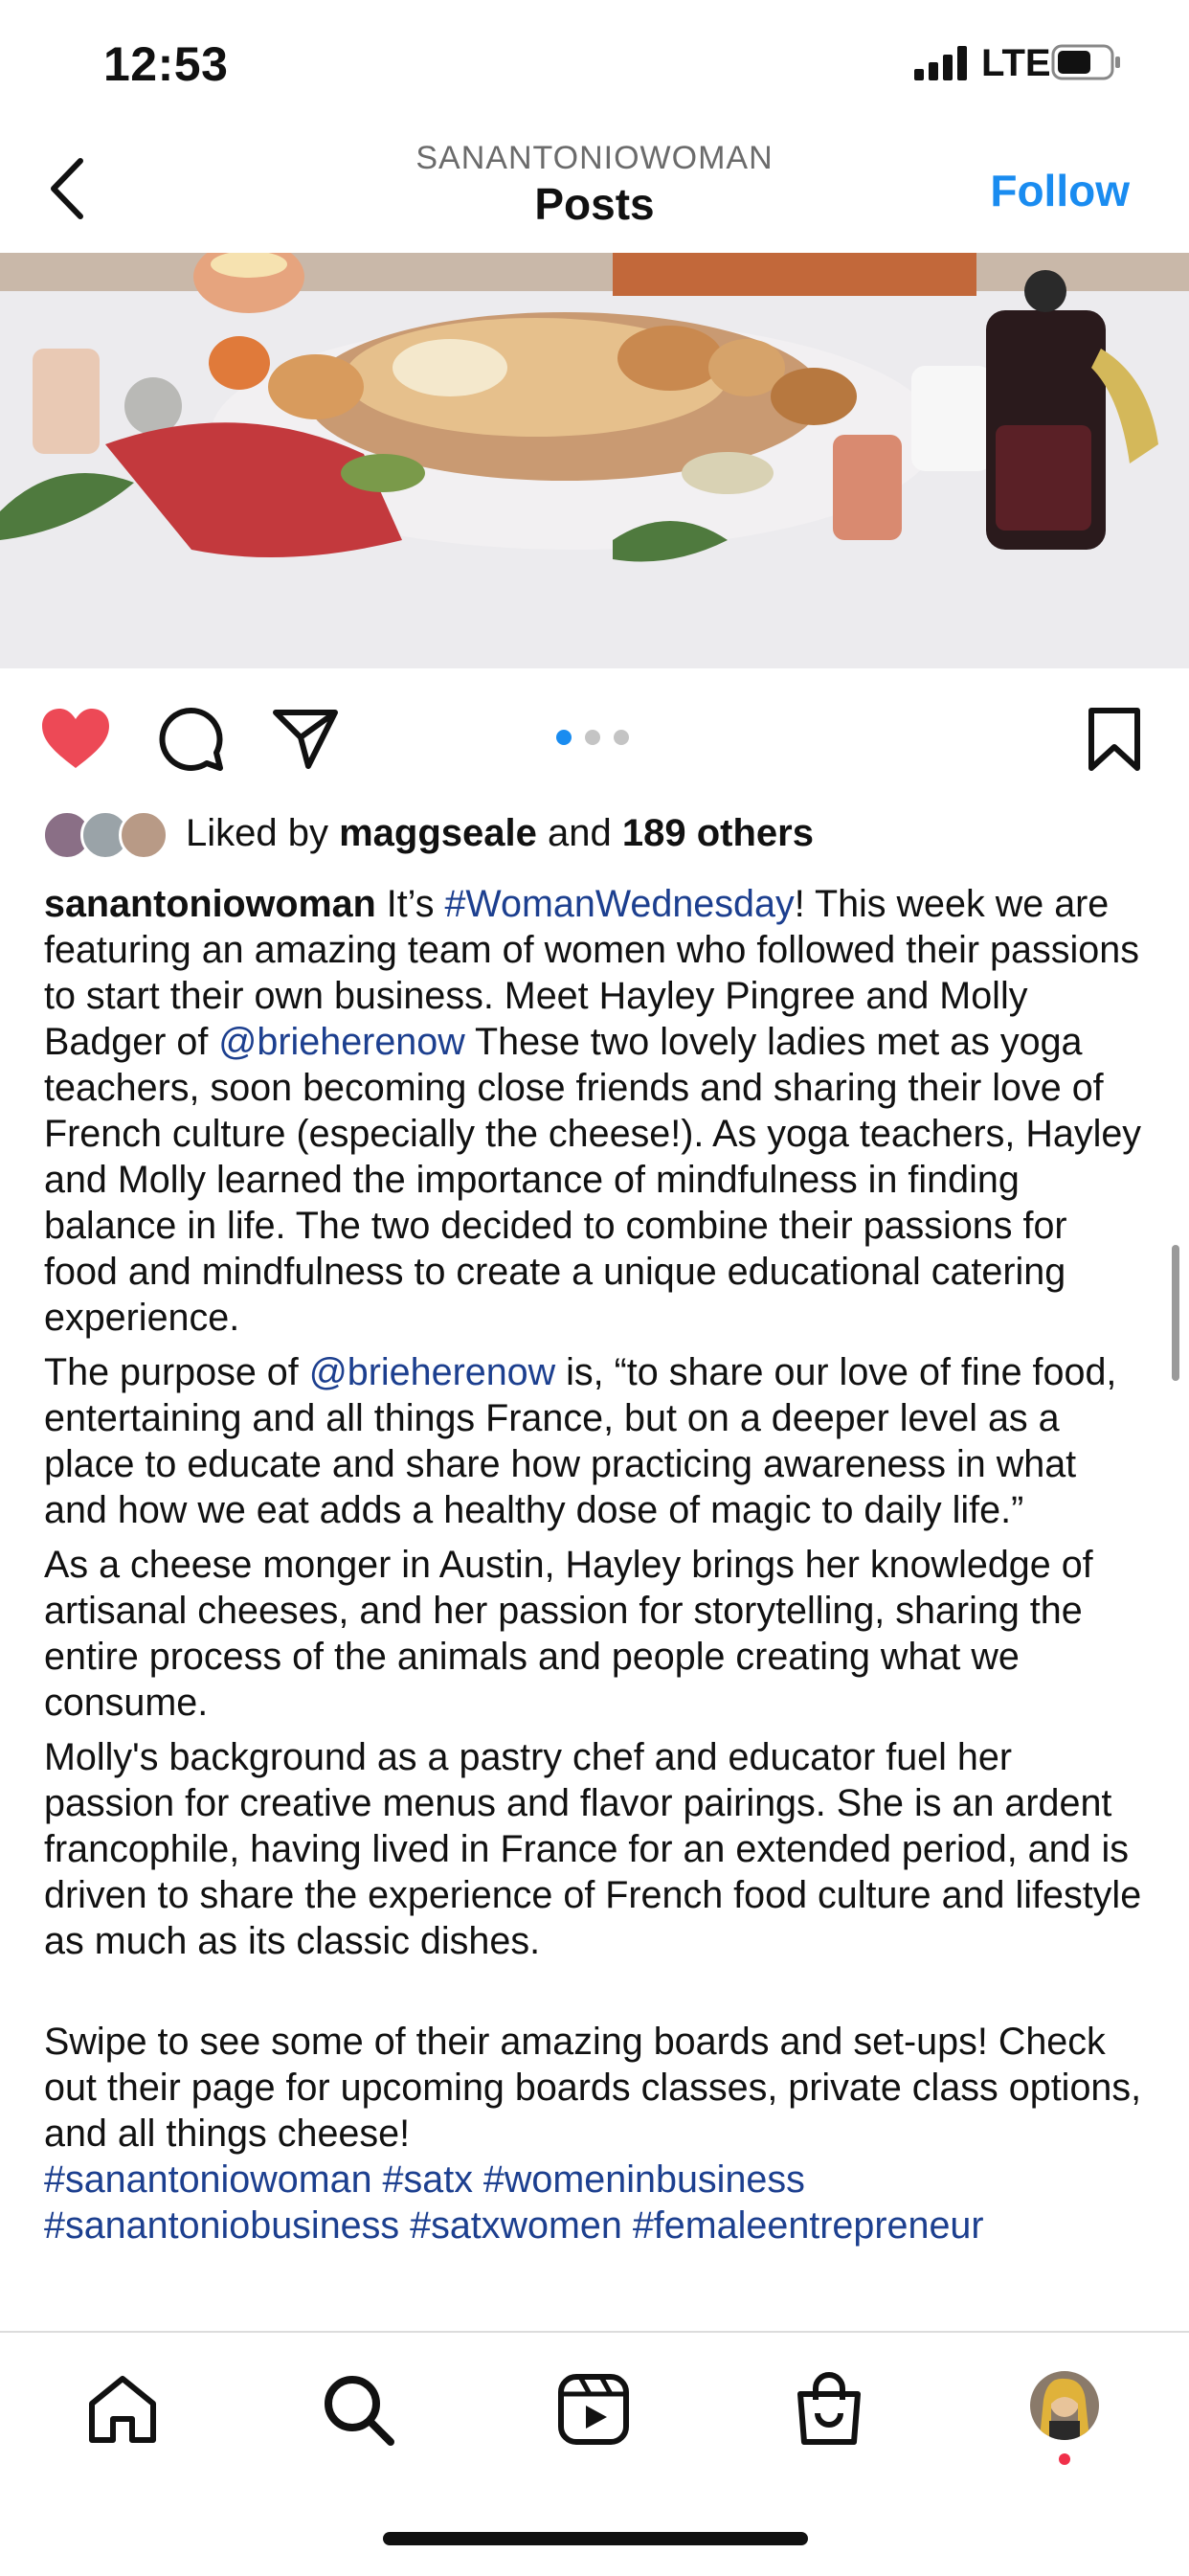  What do you see at coordinates (1175, 1313) in the screenshot?
I see `scrollbar` at bounding box center [1175, 1313].